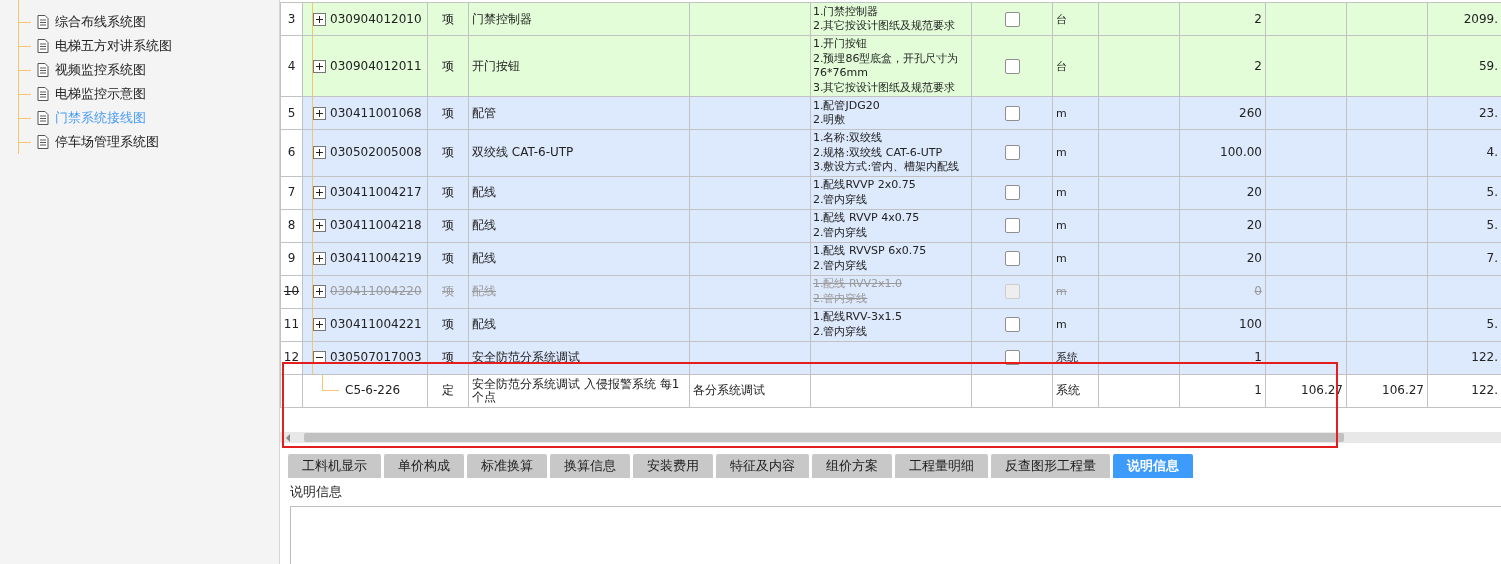  Describe the element at coordinates (291, 291) in the screenshot. I see `row-number: 10` at that location.